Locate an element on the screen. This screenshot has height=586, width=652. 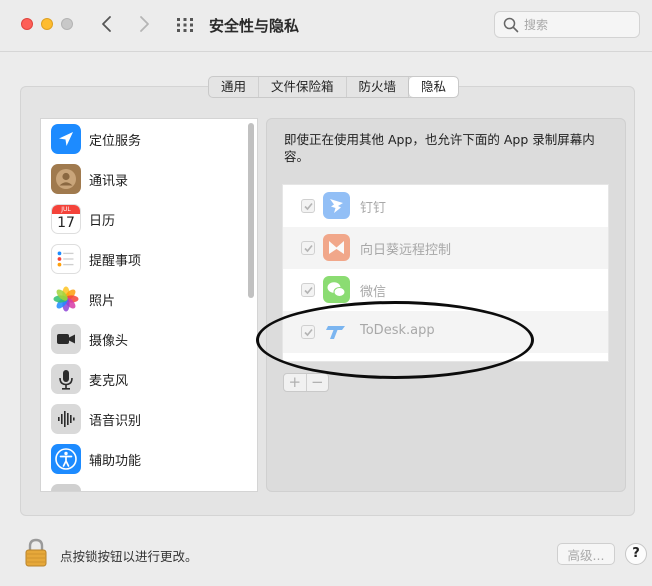
sidebar-item-reminders: 提醒事项 is located at coordinates (141, 259).